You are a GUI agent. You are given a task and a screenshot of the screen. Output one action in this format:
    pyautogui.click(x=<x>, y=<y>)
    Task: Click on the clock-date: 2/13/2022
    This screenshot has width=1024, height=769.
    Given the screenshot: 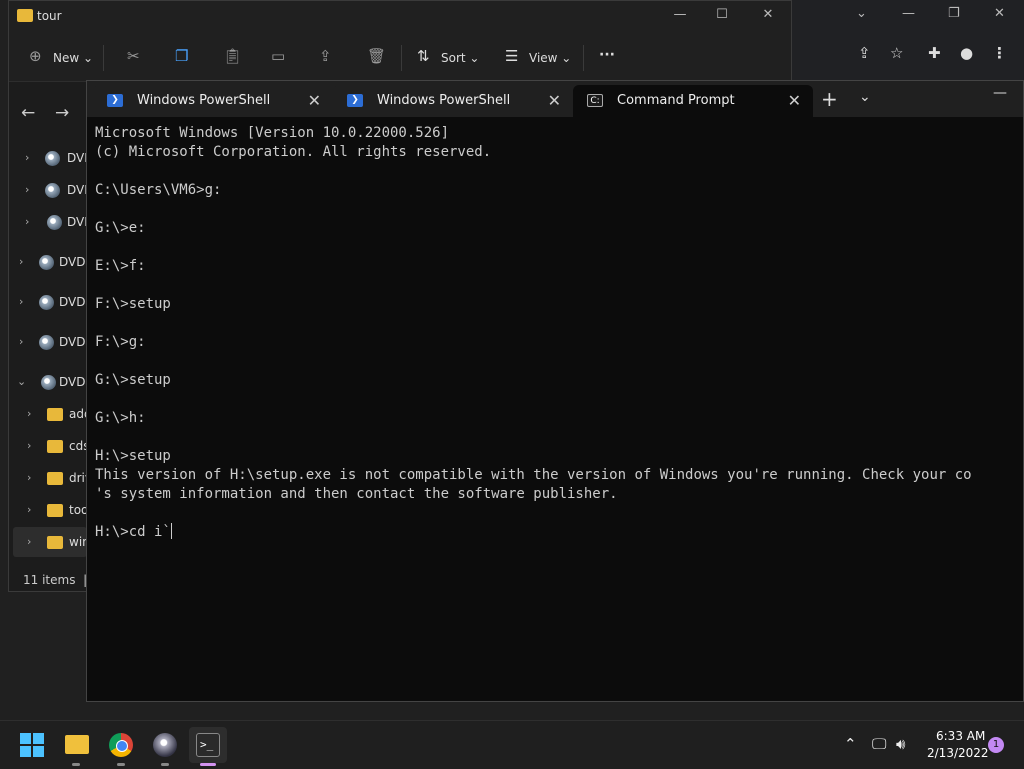 What is the action you would take?
    pyautogui.click(x=958, y=753)
    